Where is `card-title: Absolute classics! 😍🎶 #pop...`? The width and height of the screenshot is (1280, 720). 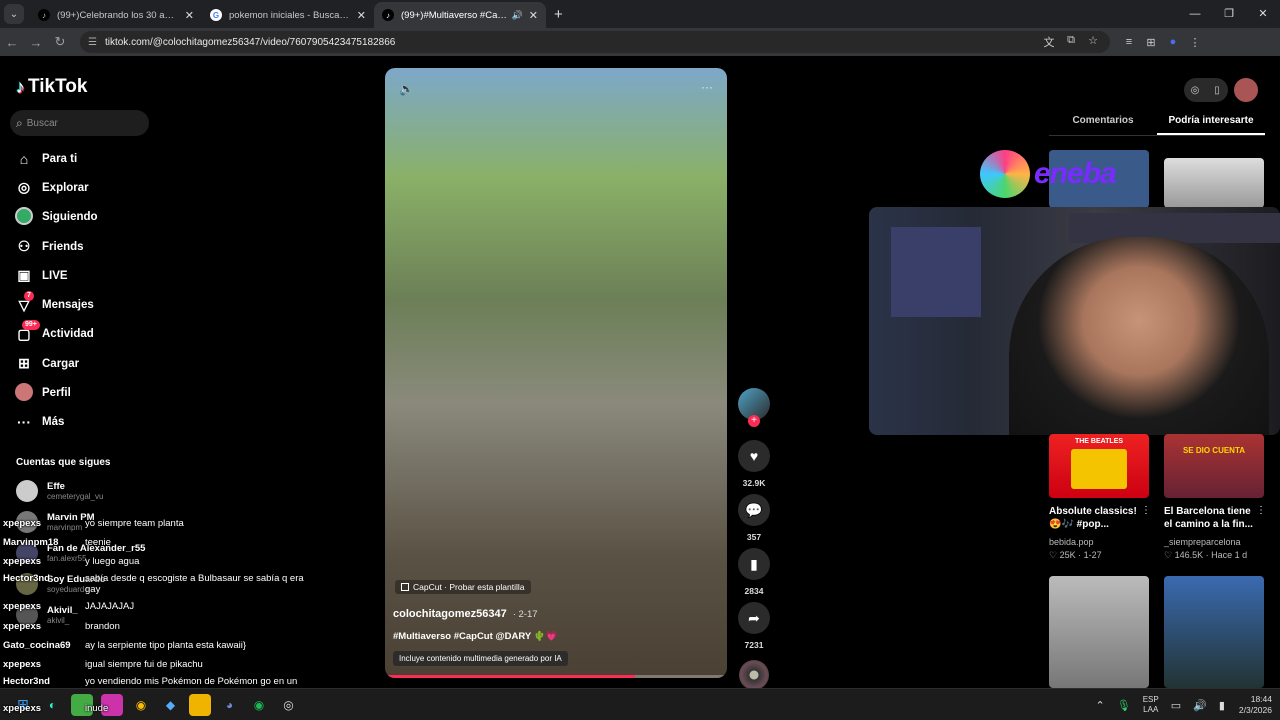 card-title: Absolute classics! 😍🎶 #pop... is located at coordinates (1094, 518).